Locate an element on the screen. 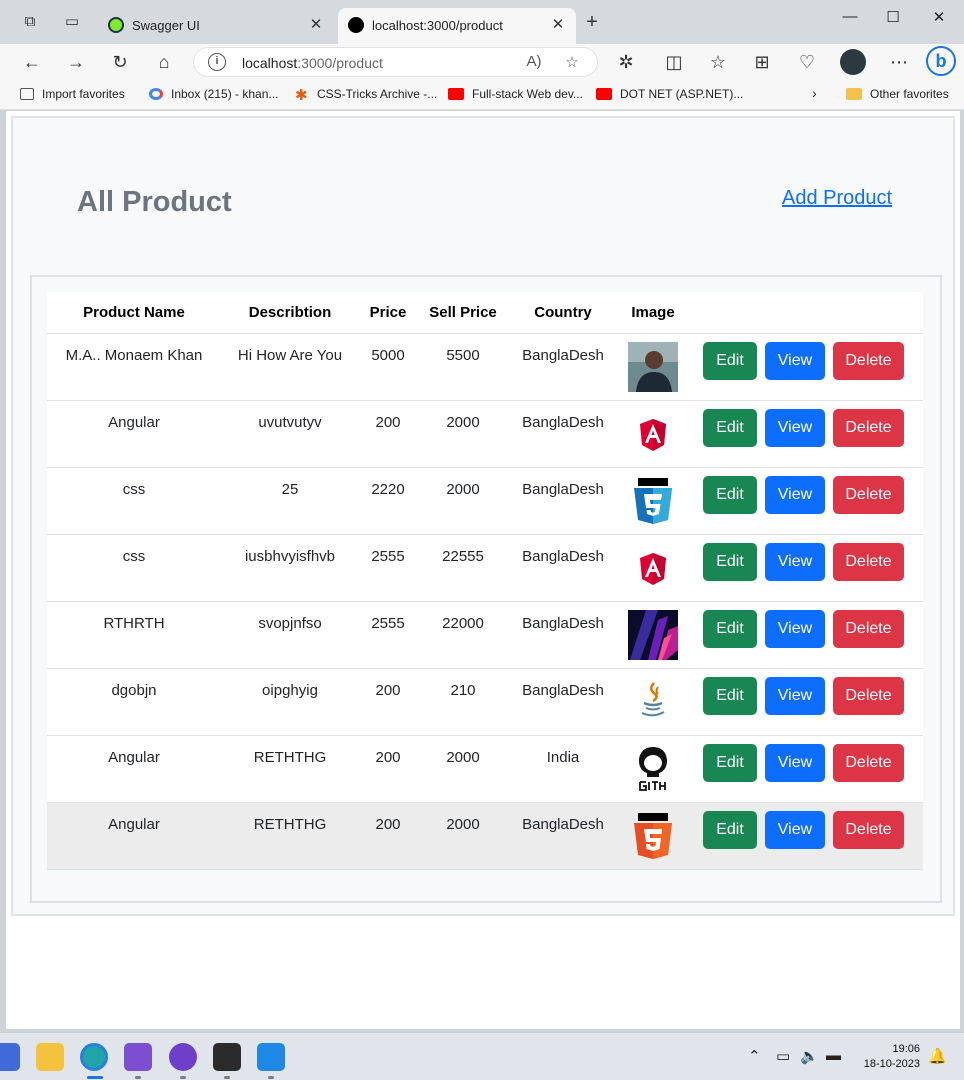  notification-bell-icon: 🔔 is located at coordinates (937, 1056).